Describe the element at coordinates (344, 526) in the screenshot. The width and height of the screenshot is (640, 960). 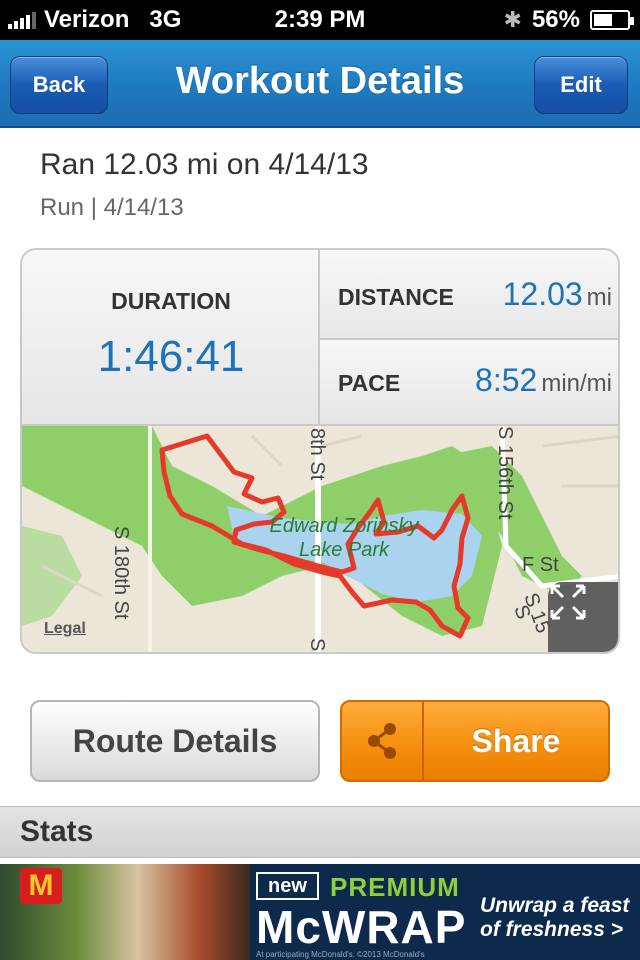
I see `park-label-line1: Edward Zorinsky` at that location.